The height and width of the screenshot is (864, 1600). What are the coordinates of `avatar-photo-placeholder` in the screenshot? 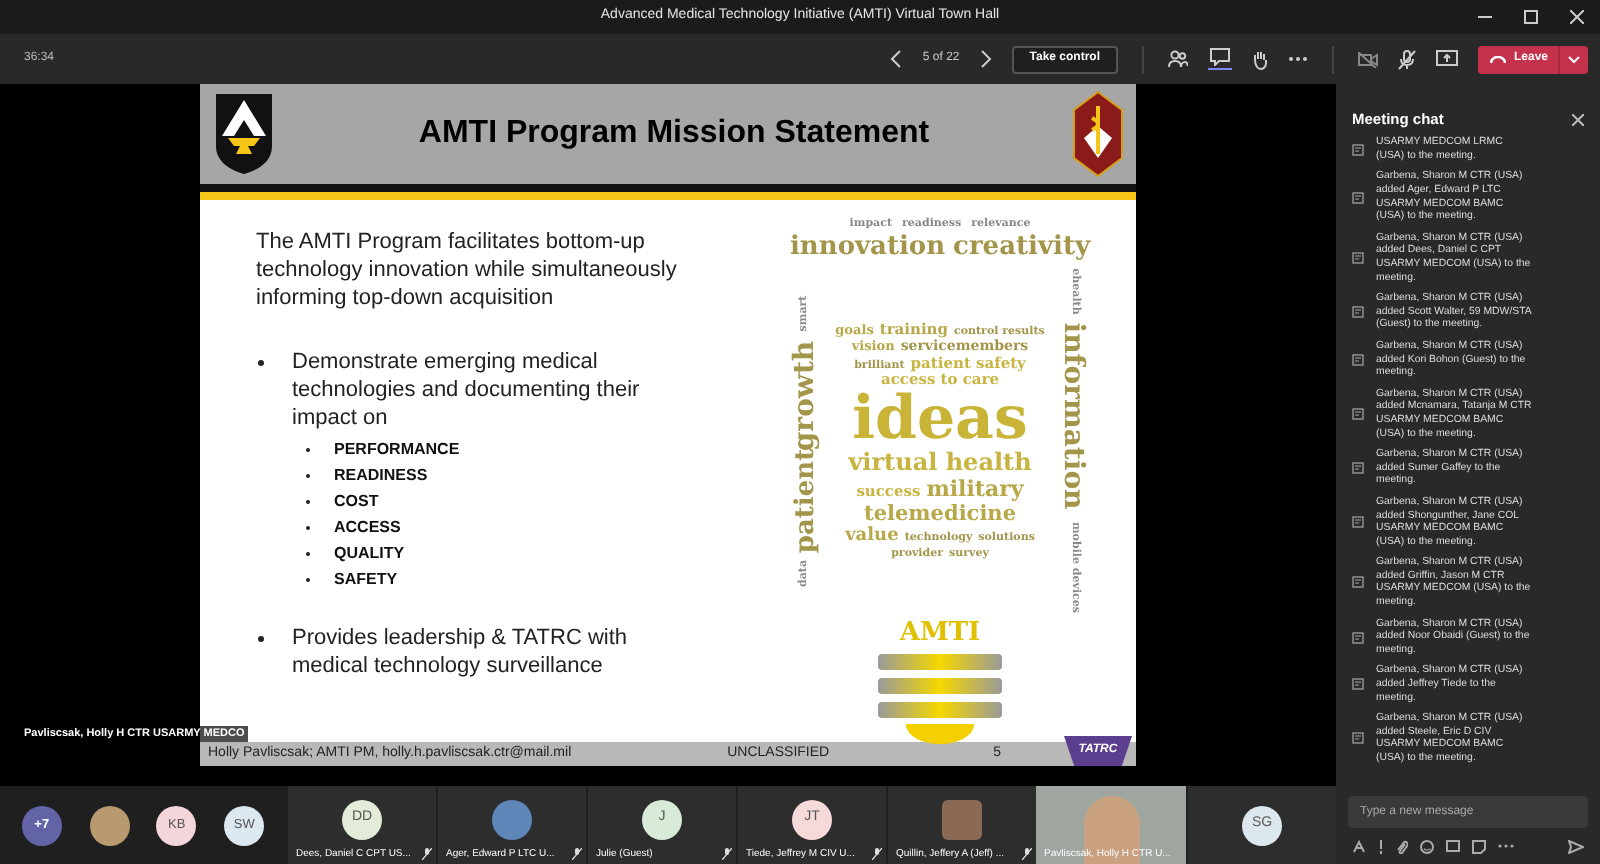 It's located at (109, 825).